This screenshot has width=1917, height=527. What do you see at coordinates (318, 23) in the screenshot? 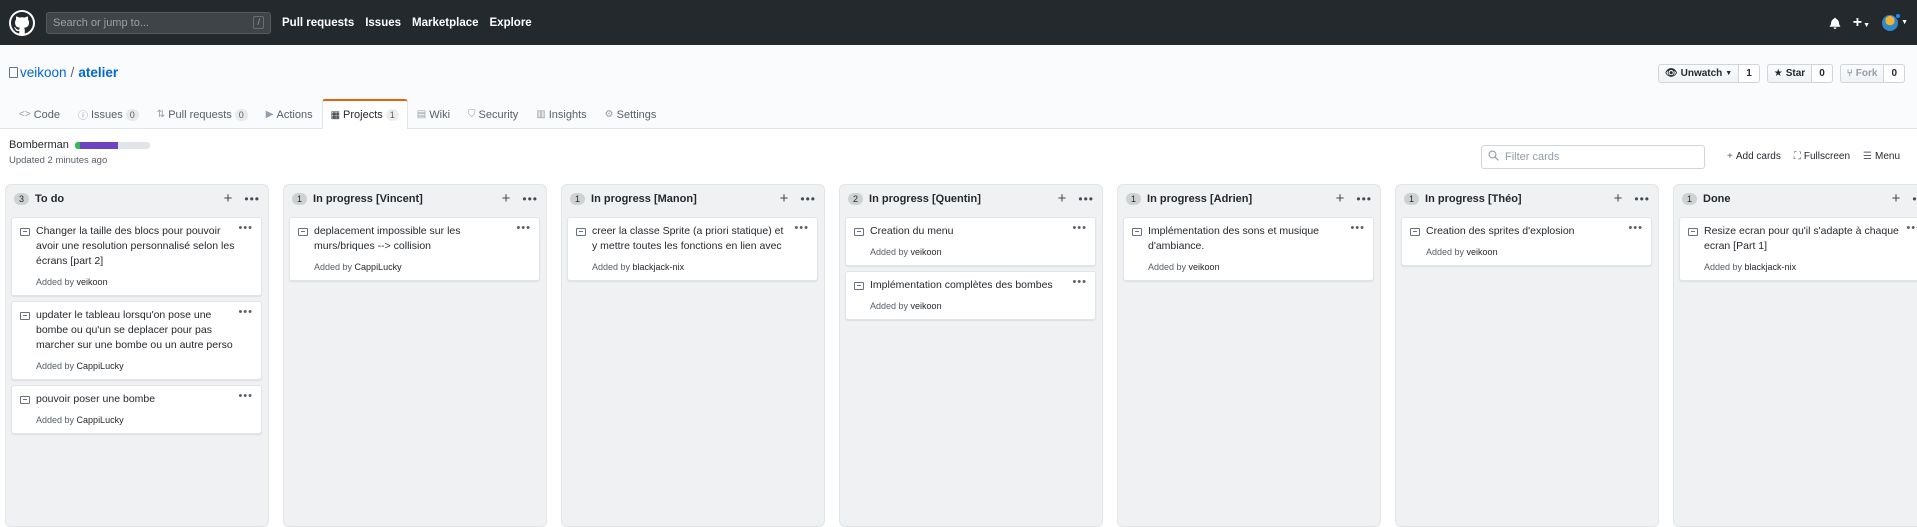
I see `nav-pull-requests: Pull requests` at bounding box center [318, 23].